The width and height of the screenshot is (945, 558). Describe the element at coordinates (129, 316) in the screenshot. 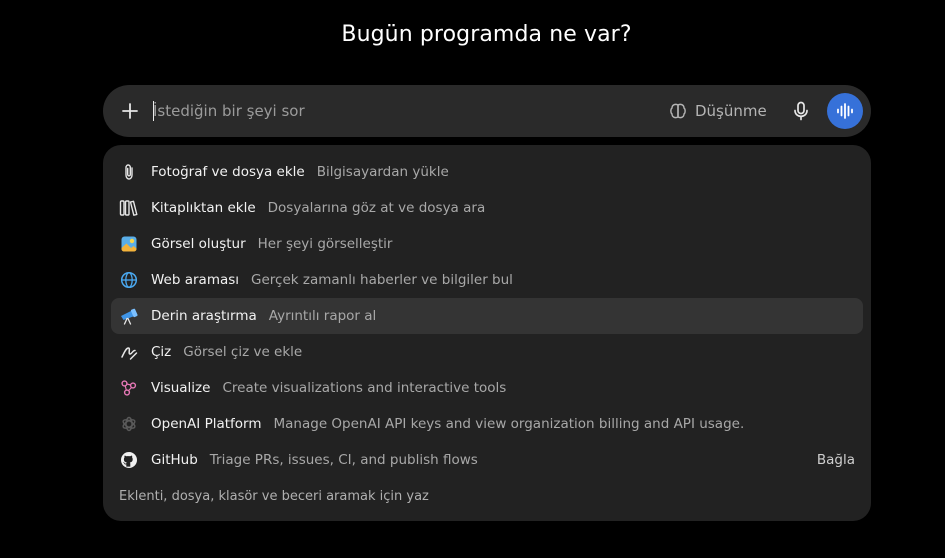

I see `telescope-icon` at that location.